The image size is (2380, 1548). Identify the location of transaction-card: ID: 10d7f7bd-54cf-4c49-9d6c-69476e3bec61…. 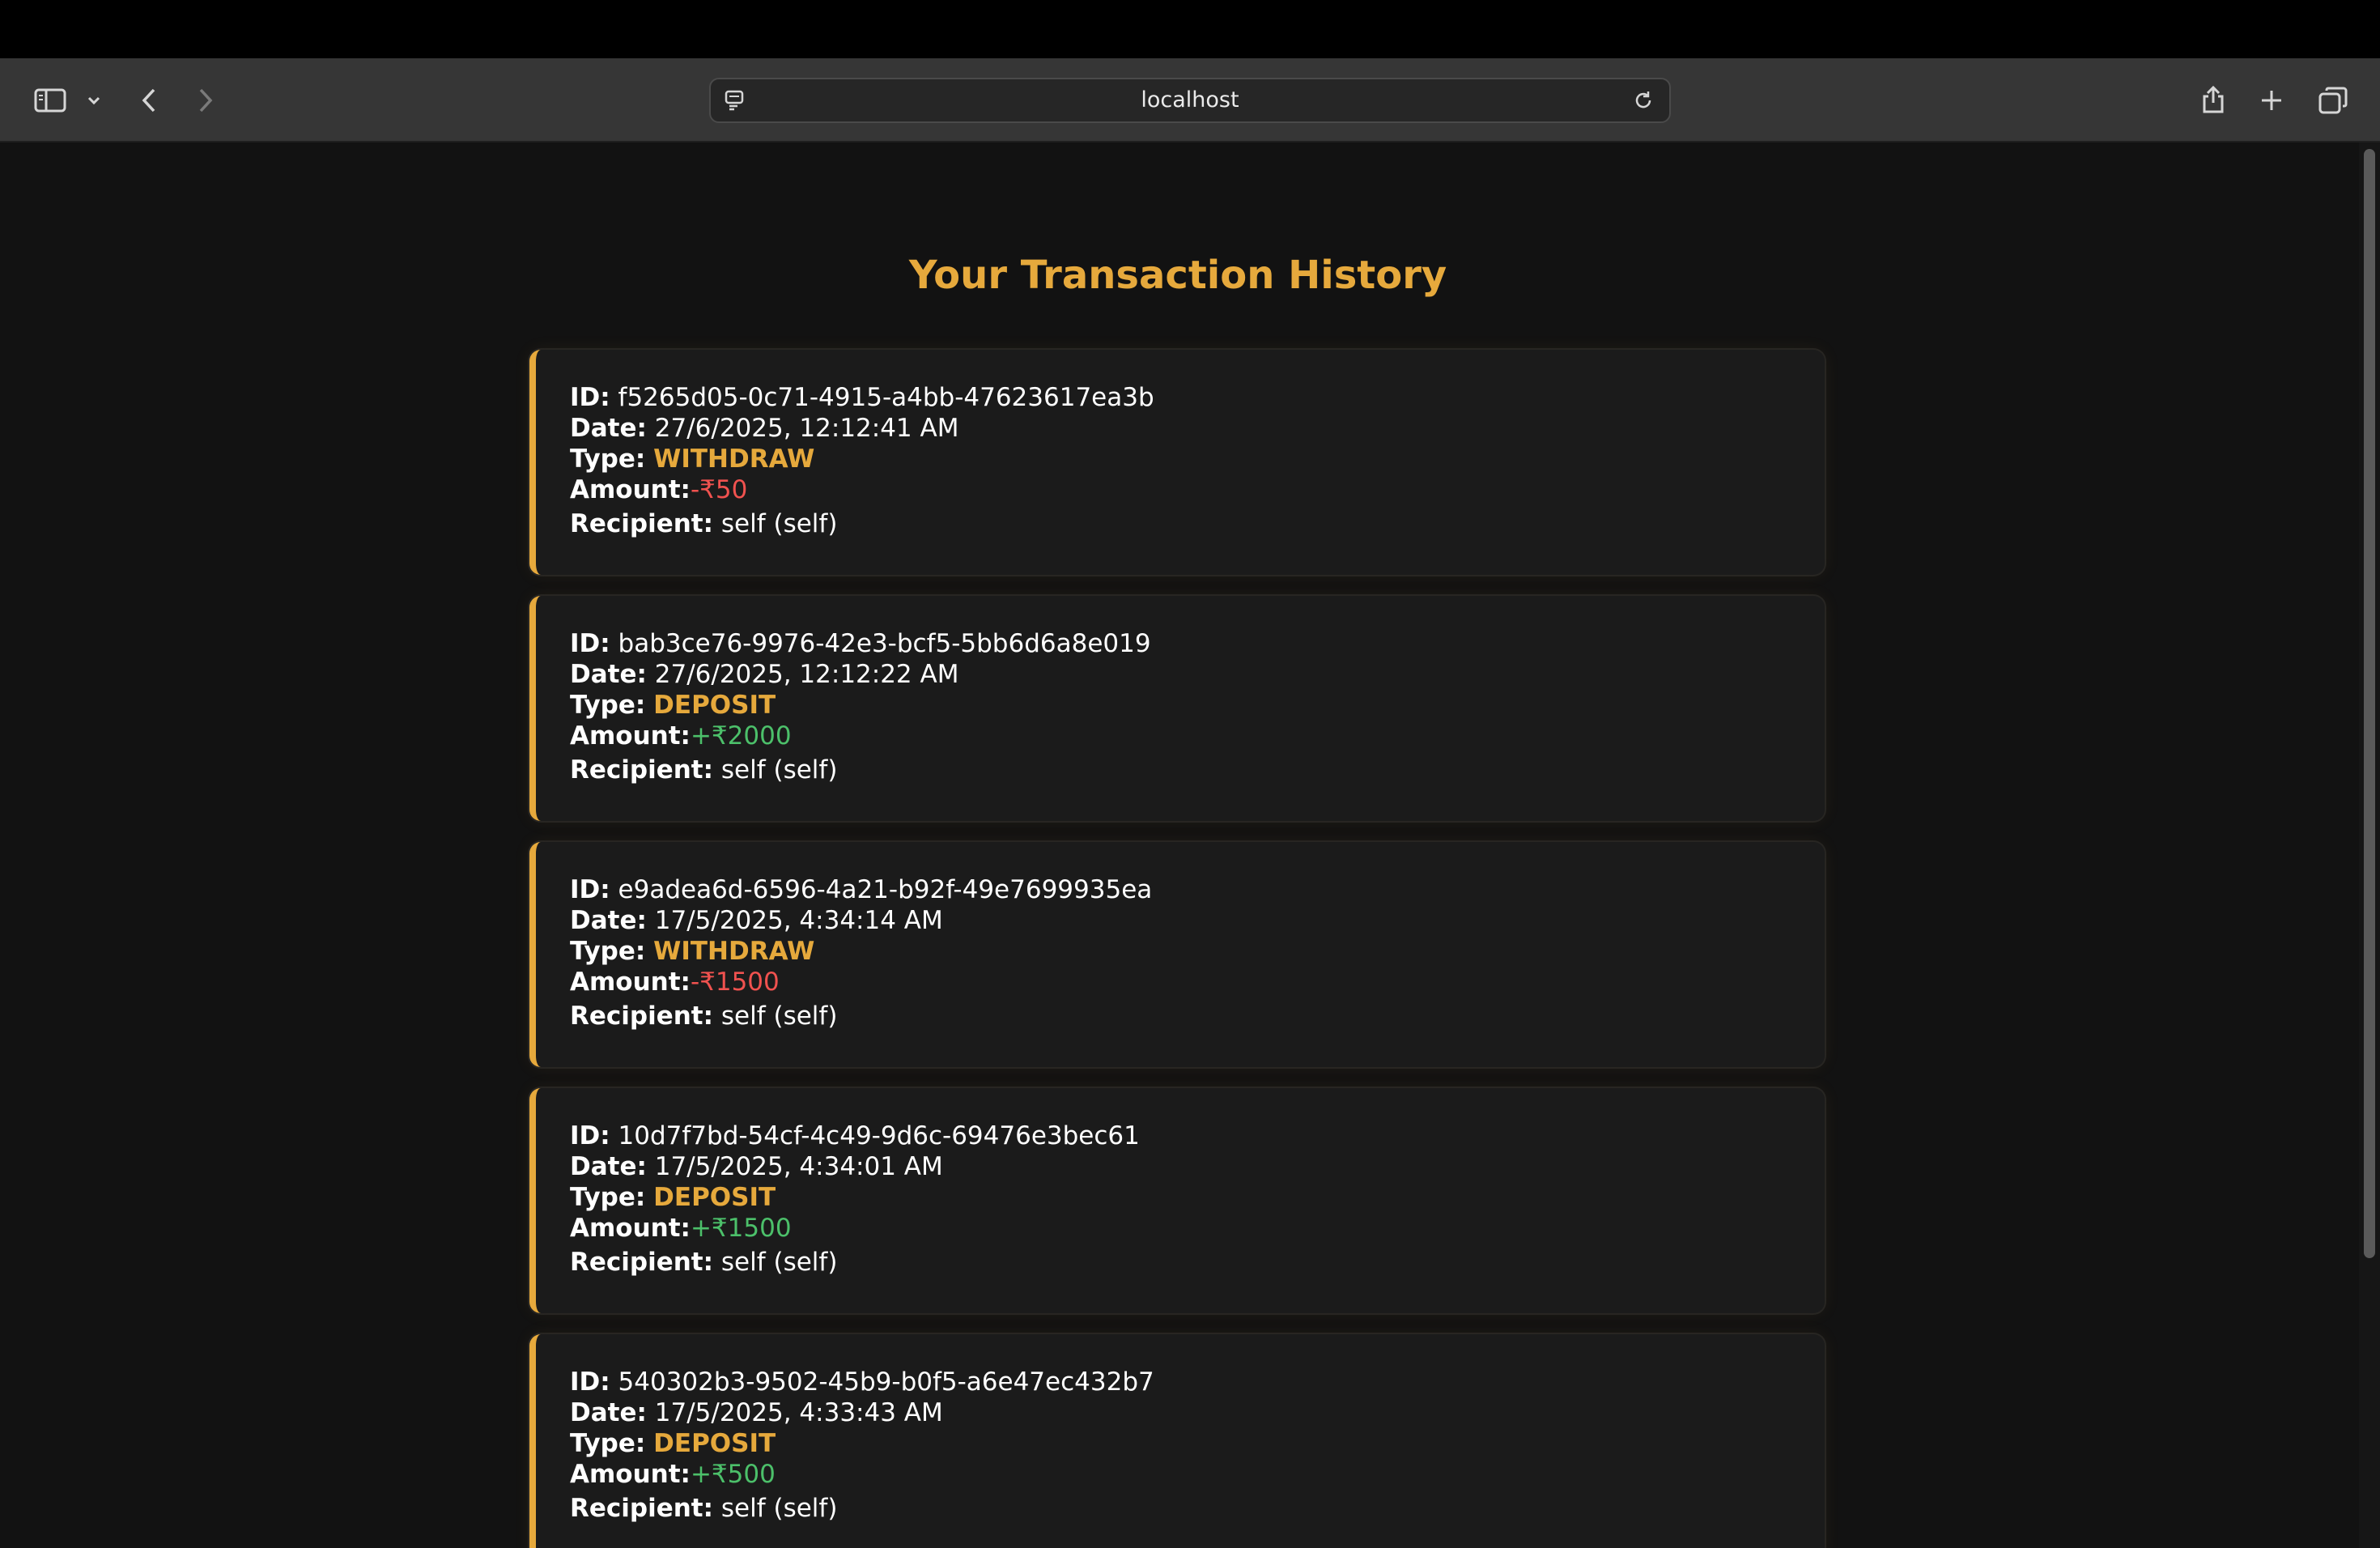
(1177, 1200).